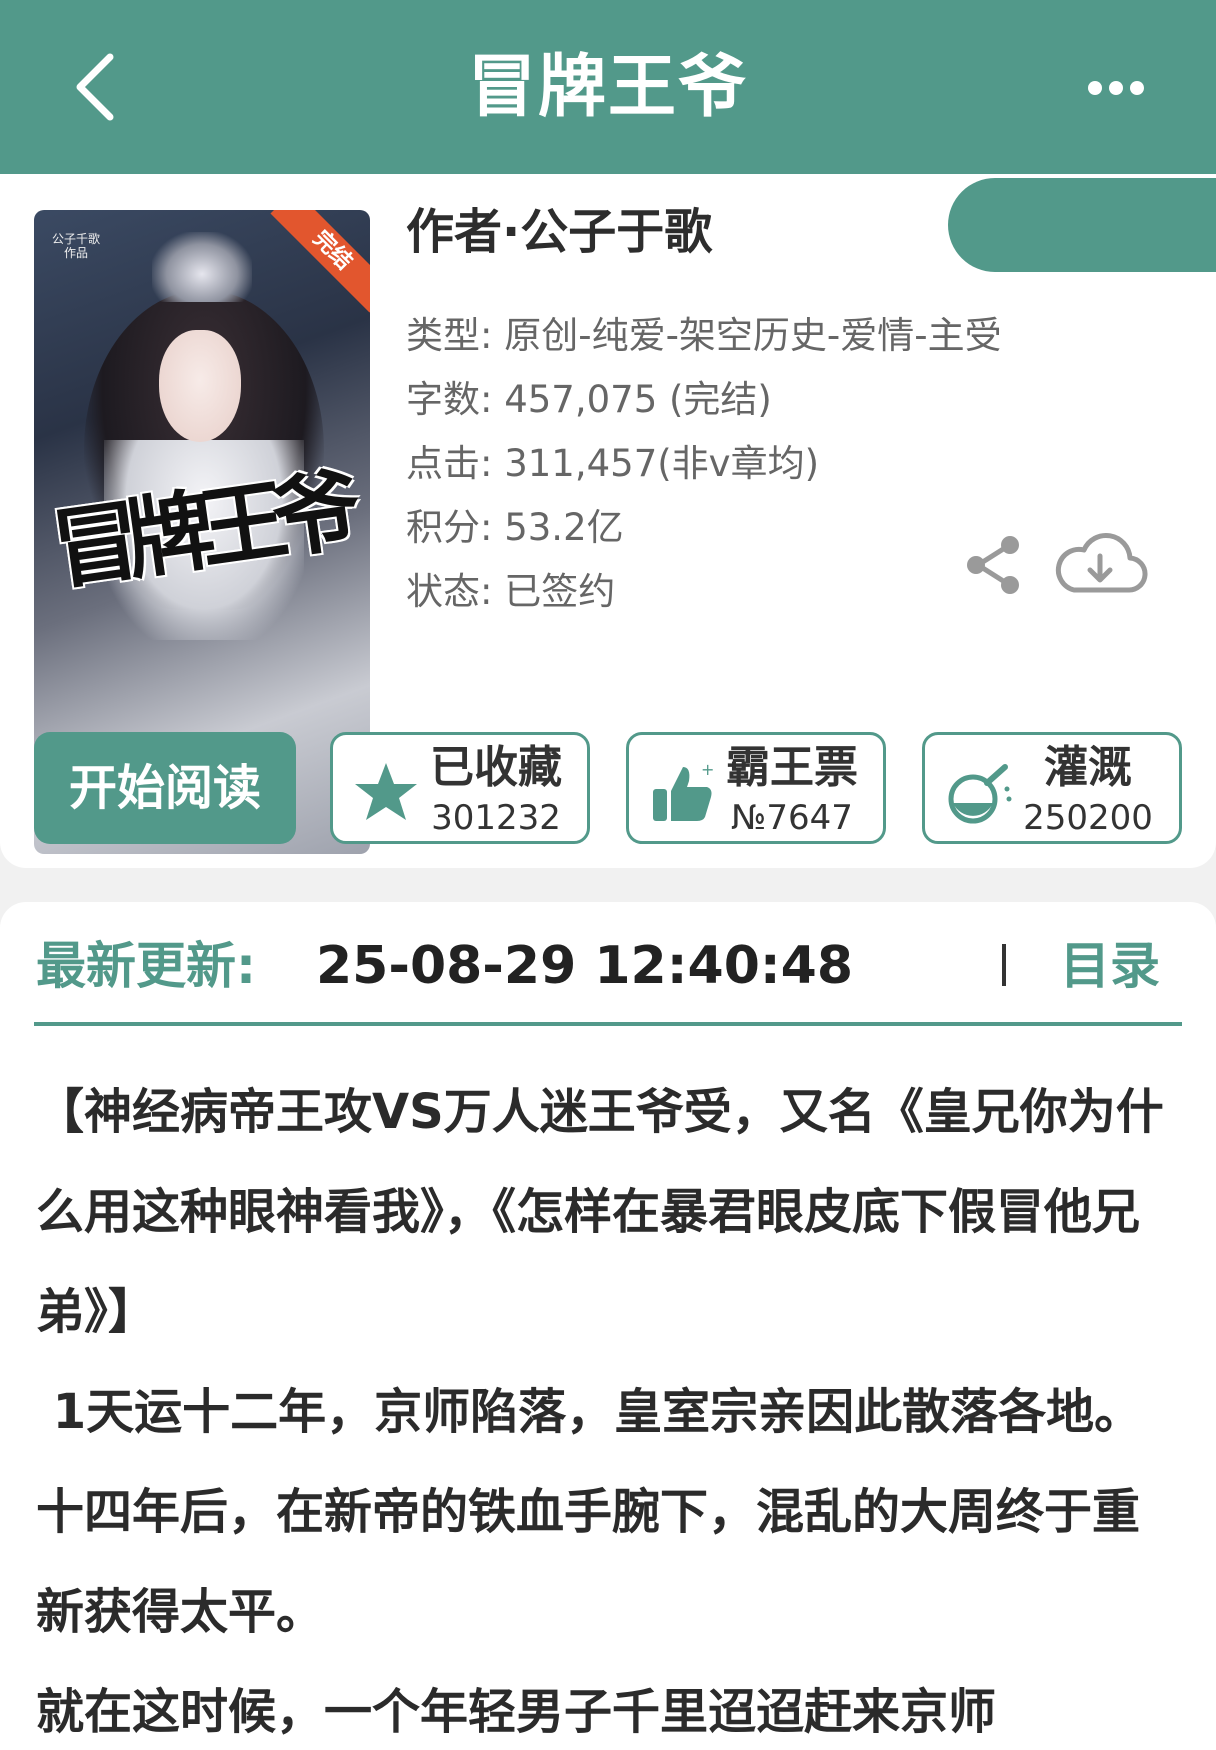  What do you see at coordinates (1110, 966) in the screenshot?
I see `table-of-contents-link: 目录` at bounding box center [1110, 966].